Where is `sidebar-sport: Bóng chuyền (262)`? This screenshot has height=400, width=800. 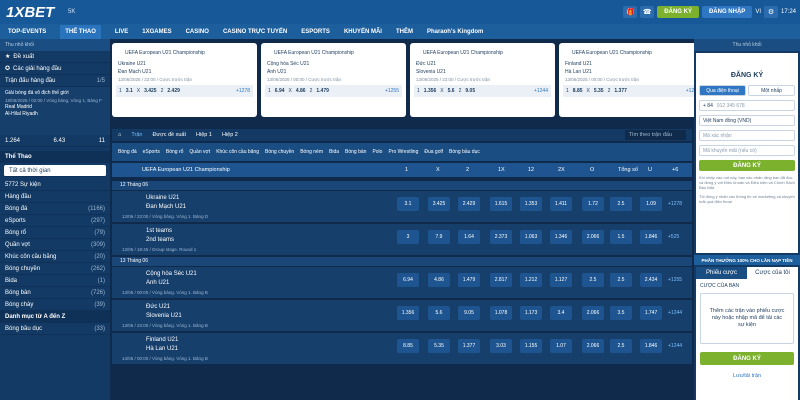 sidebar-sport: Bóng chuyền (262) is located at coordinates (55, 269).